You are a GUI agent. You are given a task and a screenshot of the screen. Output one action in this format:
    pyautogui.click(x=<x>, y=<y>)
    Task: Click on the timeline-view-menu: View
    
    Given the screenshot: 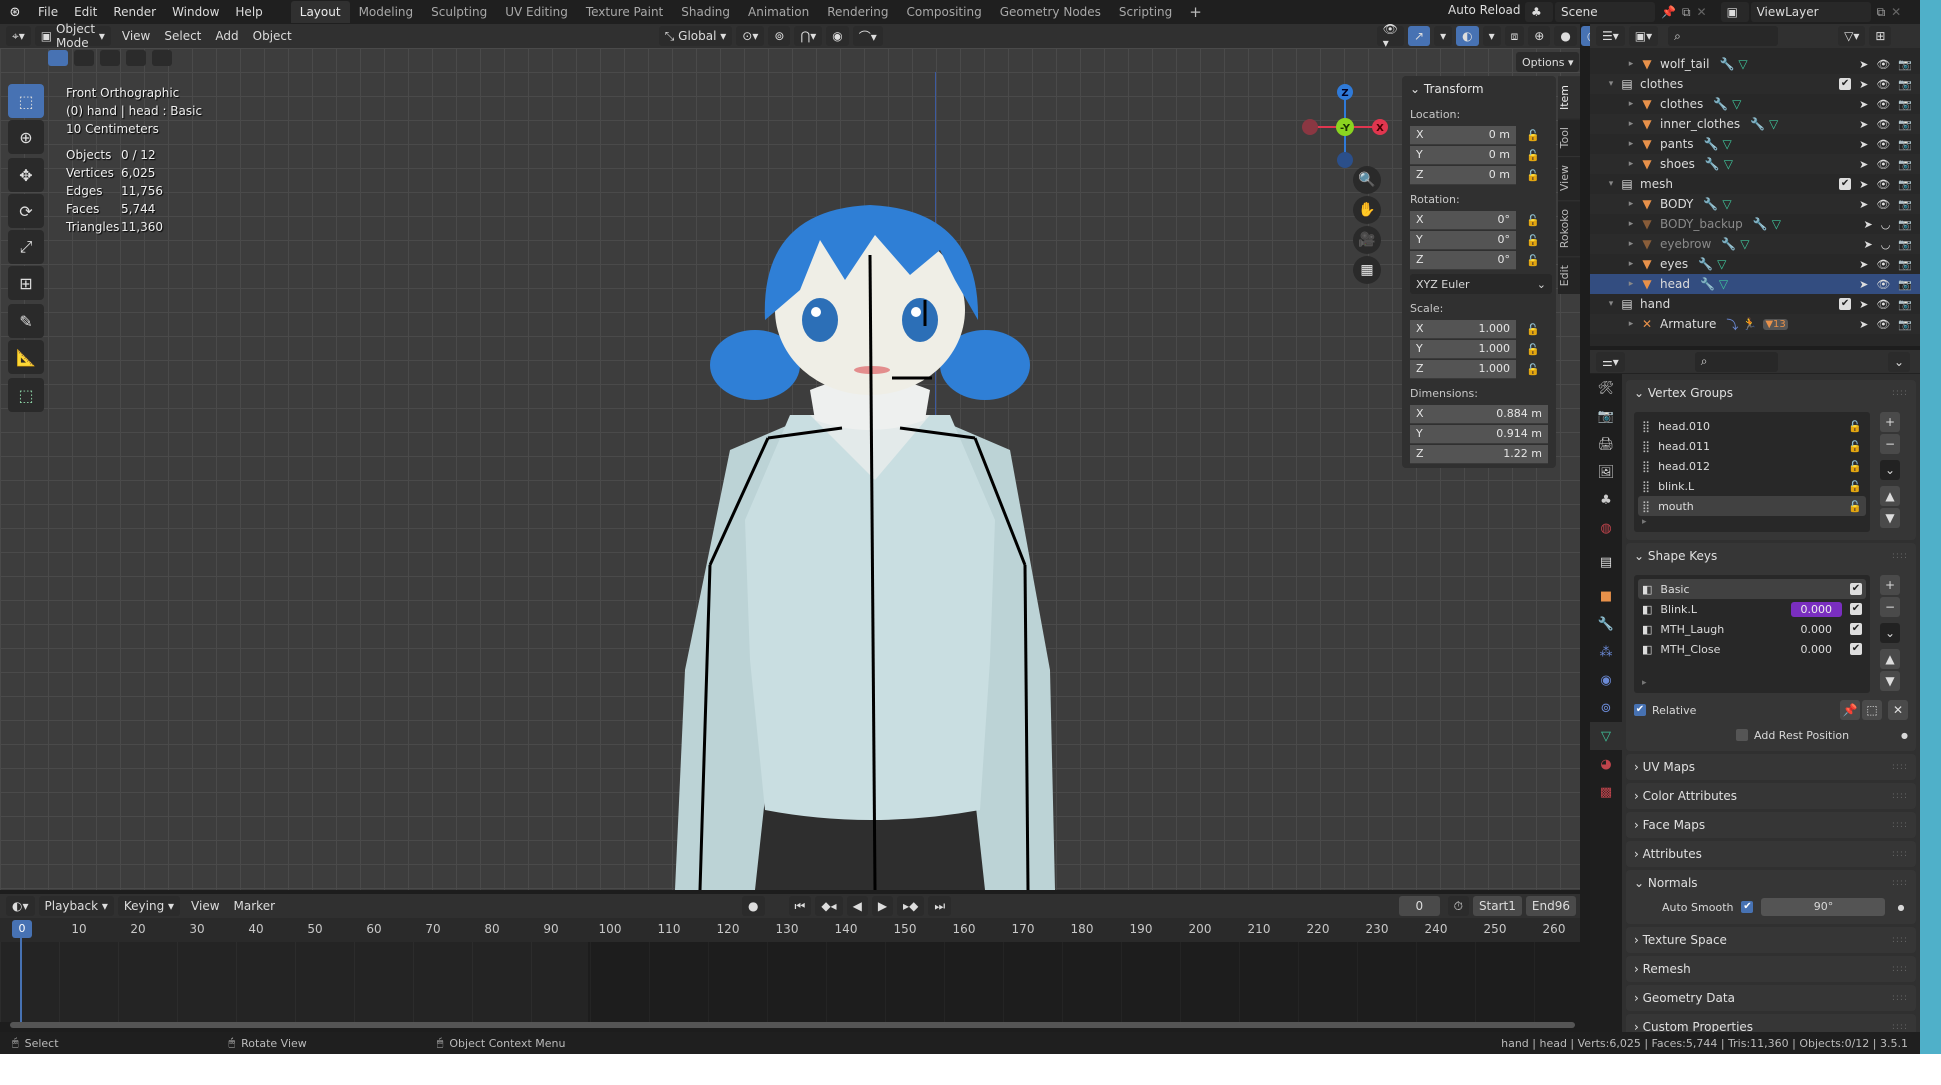 What is the action you would take?
    pyautogui.click(x=205, y=906)
    